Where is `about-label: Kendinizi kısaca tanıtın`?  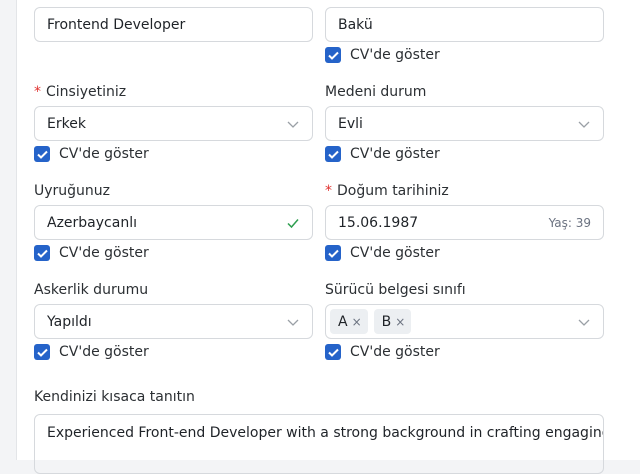
about-label: Kendinizi kısaca tanıtın is located at coordinates (114, 397).